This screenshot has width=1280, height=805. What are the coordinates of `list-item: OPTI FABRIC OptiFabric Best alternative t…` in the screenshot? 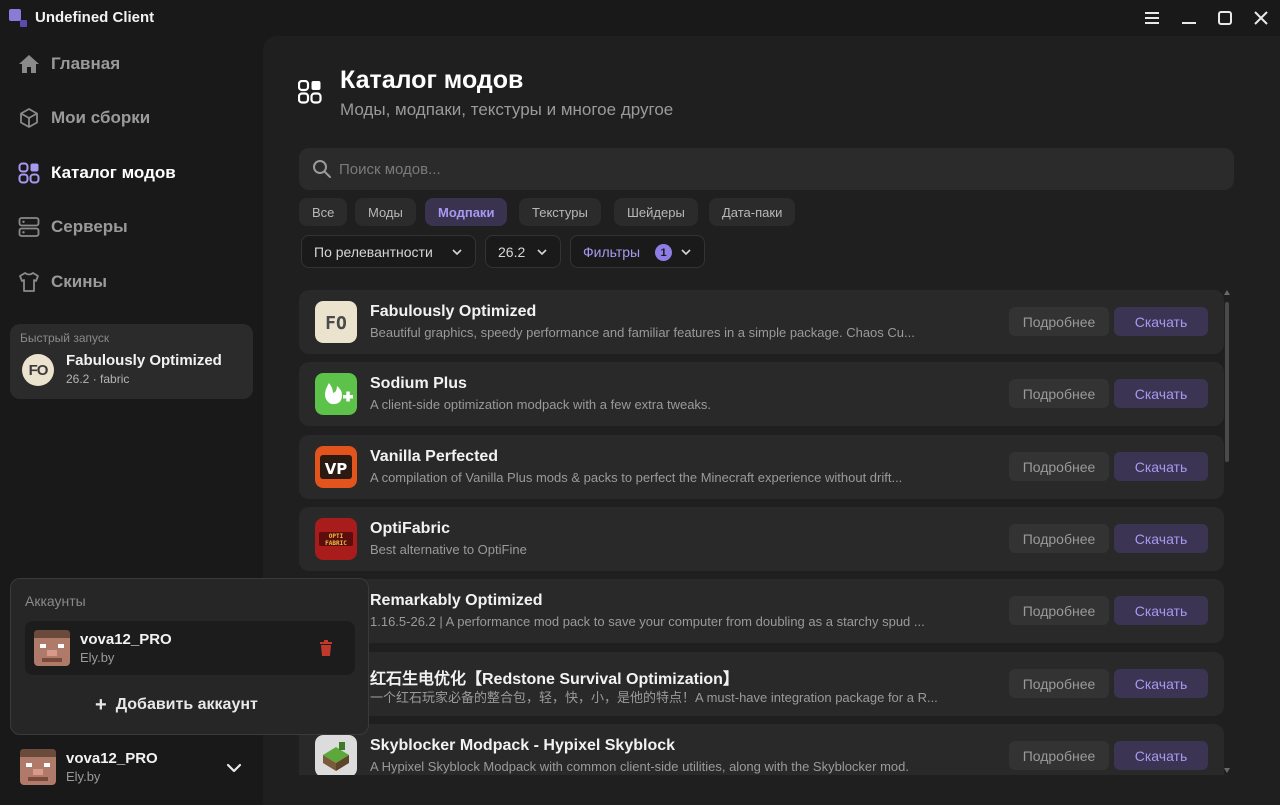 It's located at (761, 539).